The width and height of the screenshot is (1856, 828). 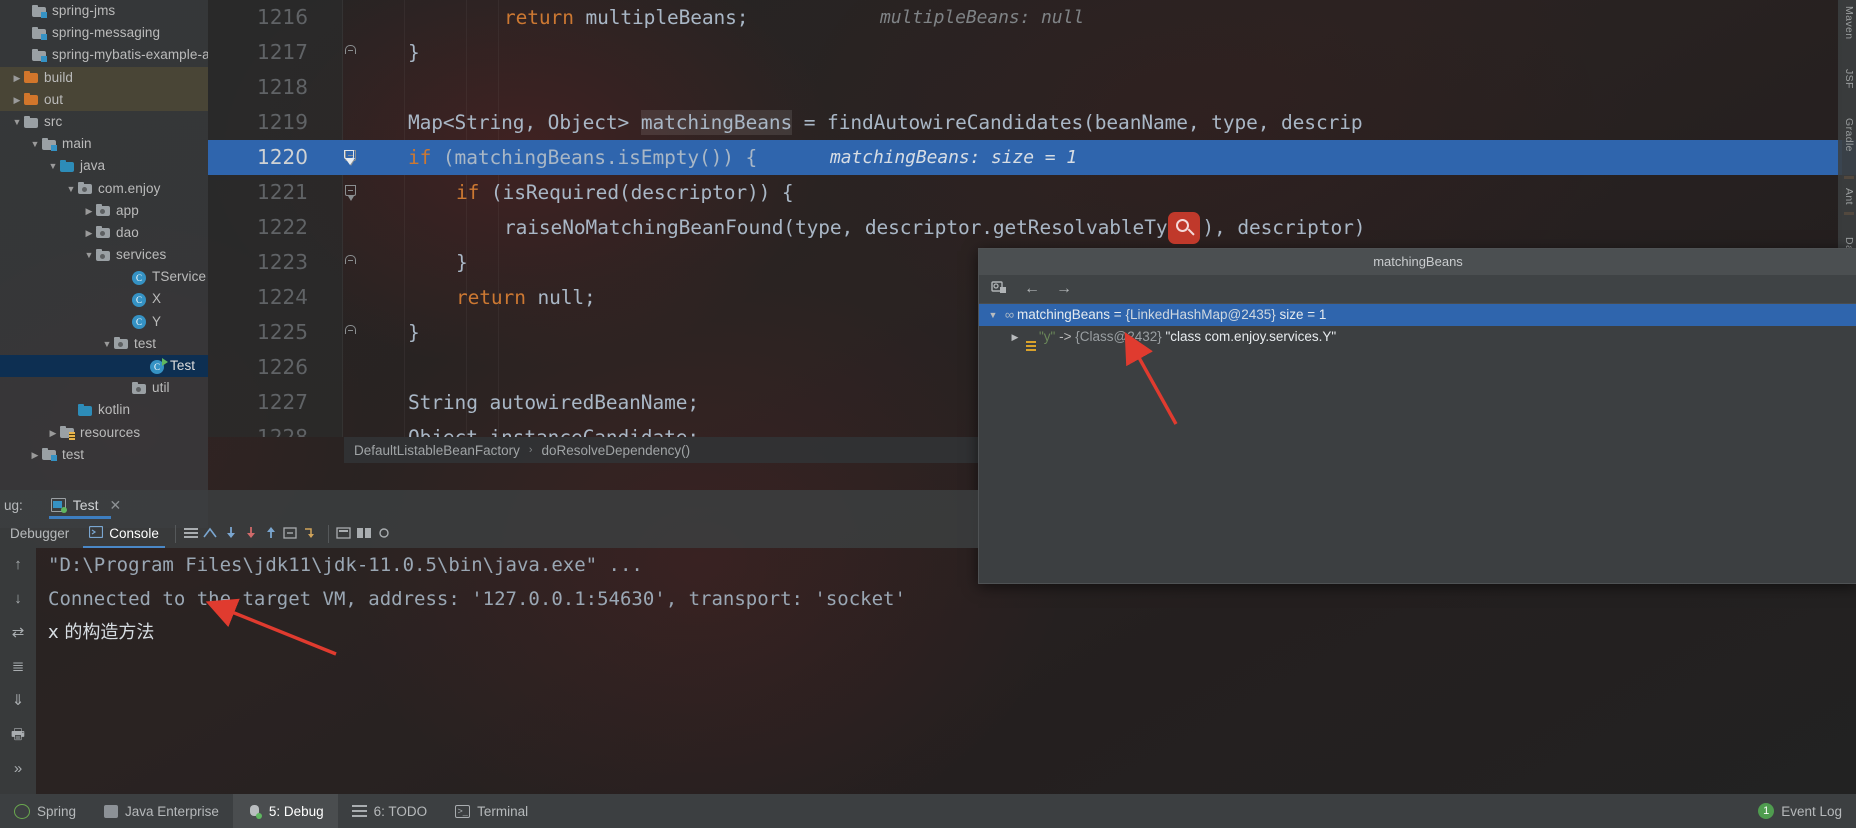 What do you see at coordinates (625, 192) in the screenshot?
I see `code-text: if (isRequired(descriptor)) {` at bounding box center [625, 192].